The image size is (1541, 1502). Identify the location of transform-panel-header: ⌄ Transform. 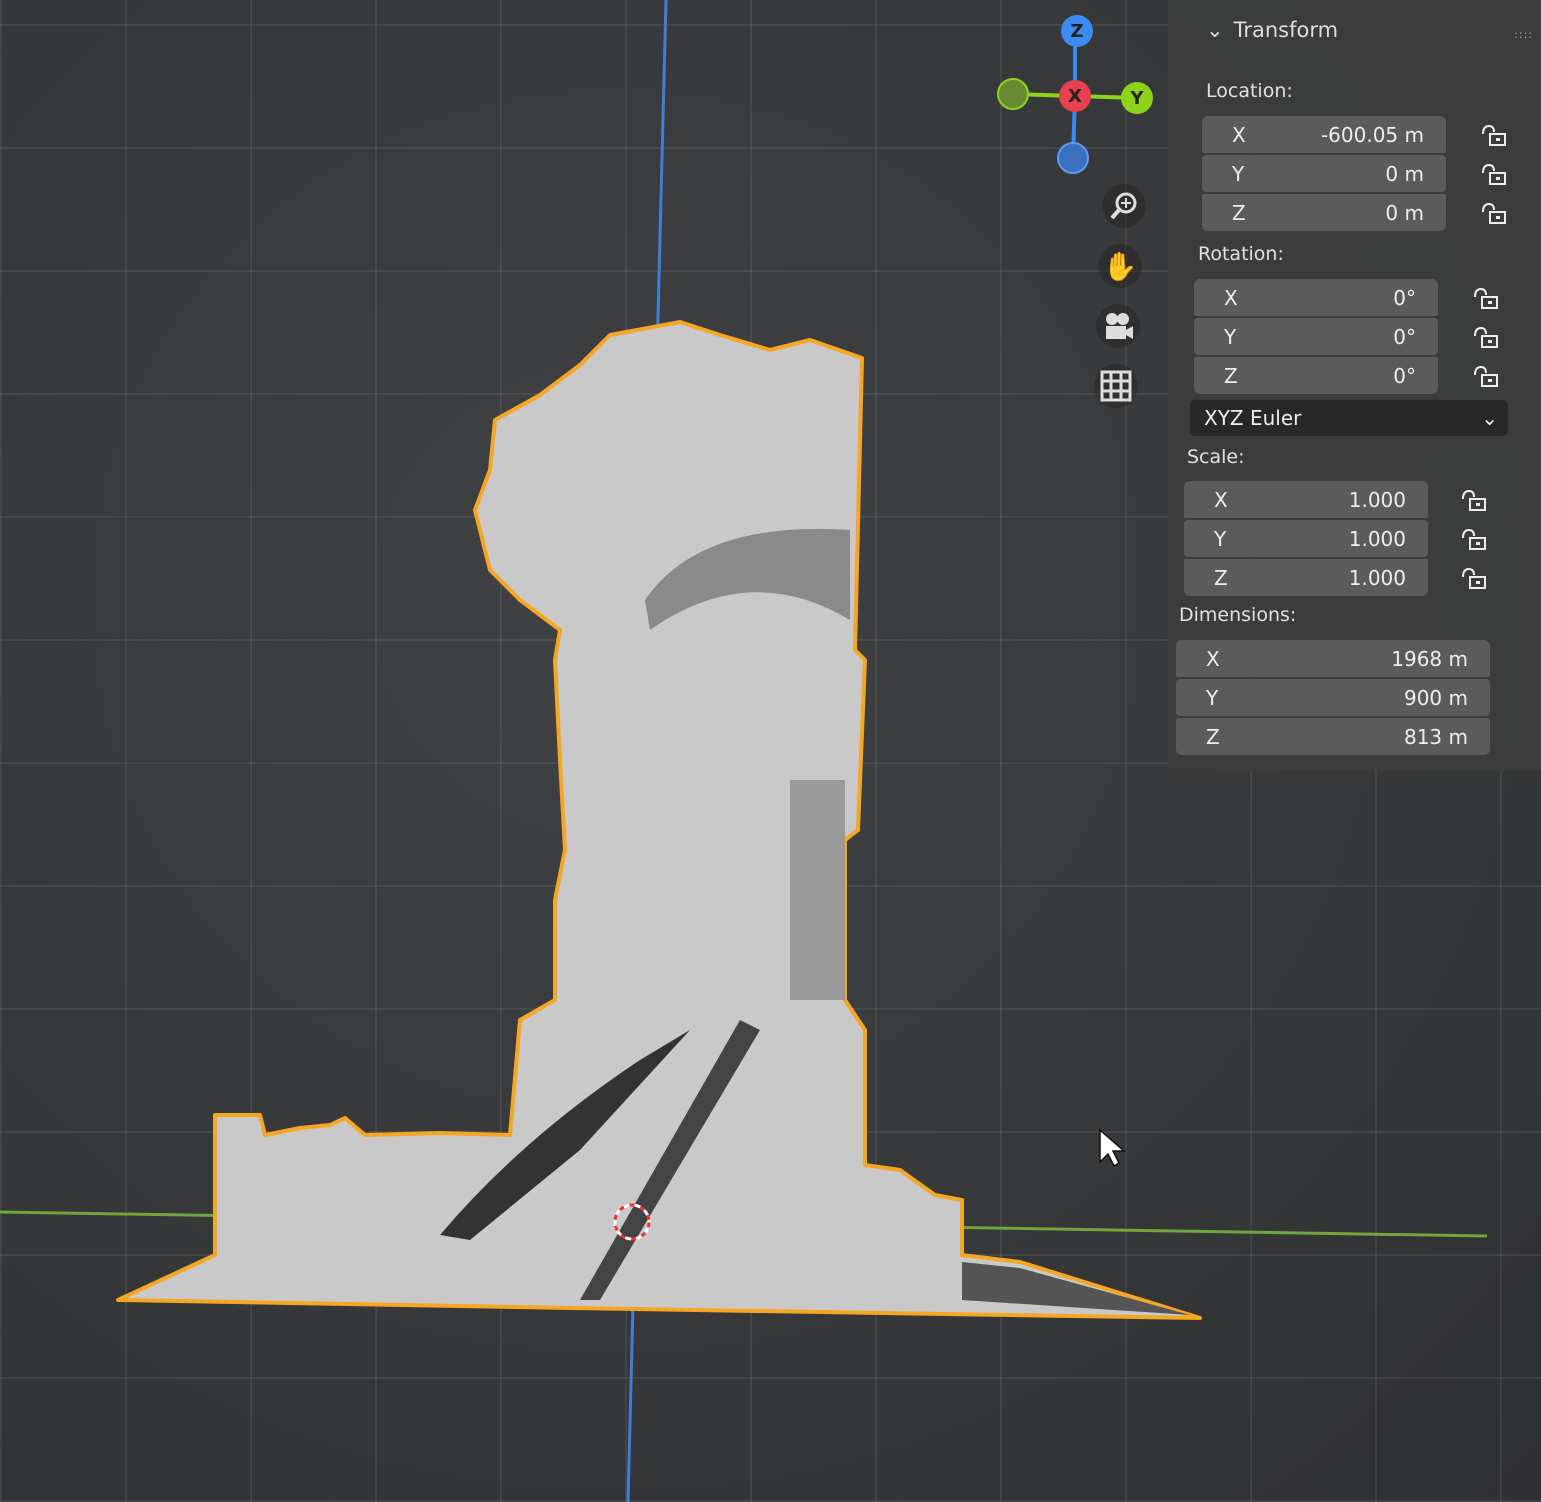
(1272, 30).